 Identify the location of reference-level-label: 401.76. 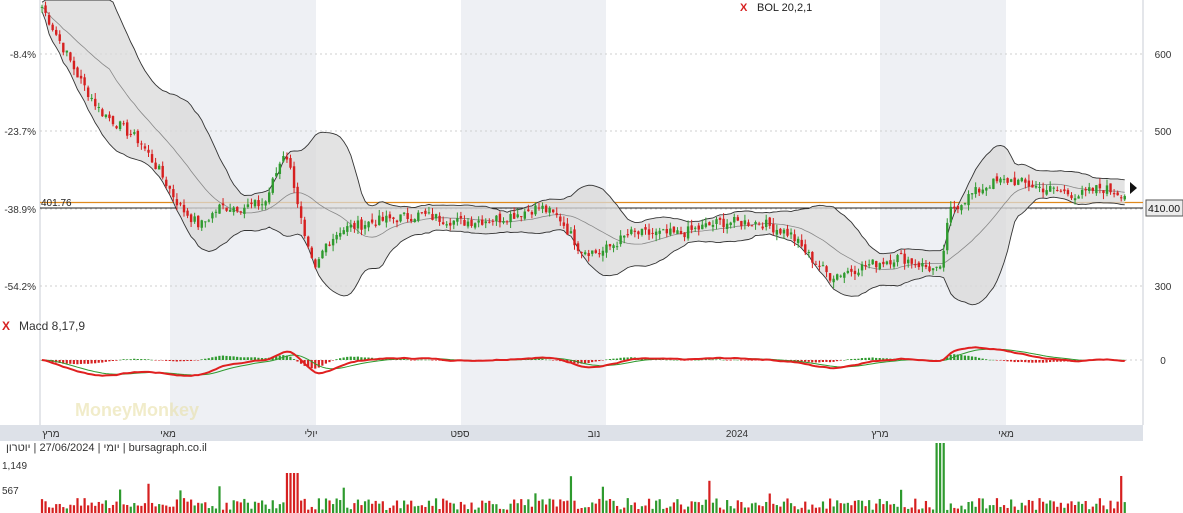
(56, 203).